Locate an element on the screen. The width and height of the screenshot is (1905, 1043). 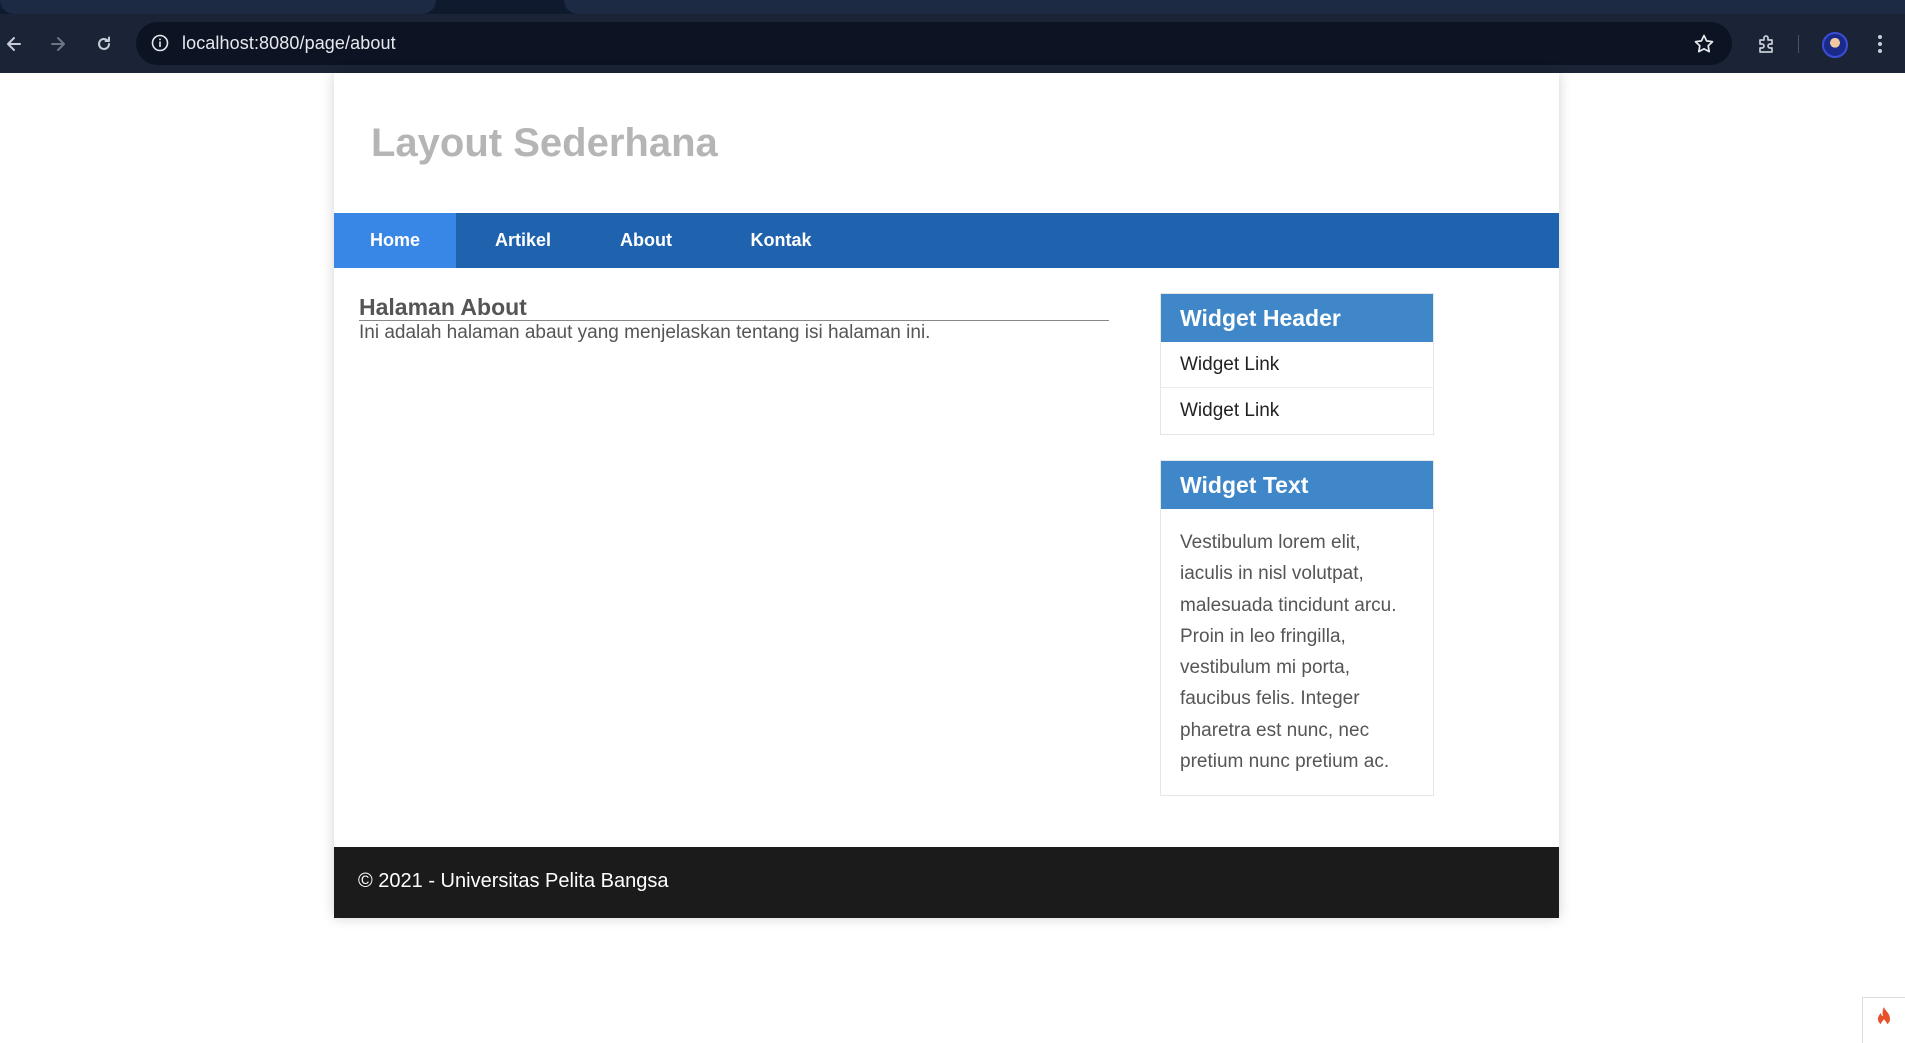
site-header: Layout Sederhana is located at coordinates (946, 143).